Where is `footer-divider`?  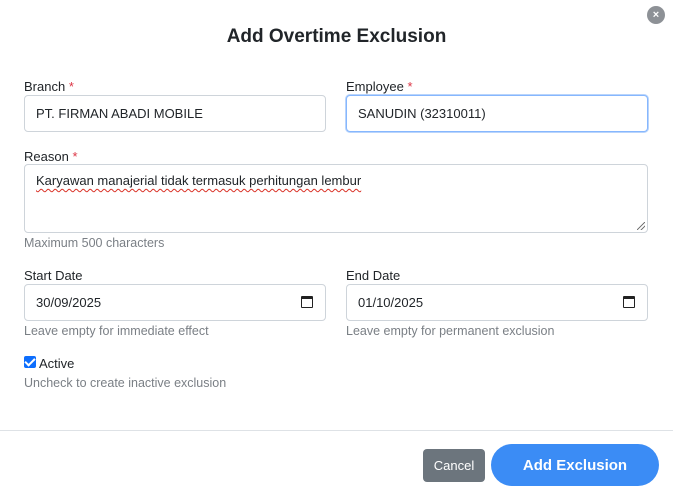
footer-divider is located at coordinates (336, 430).